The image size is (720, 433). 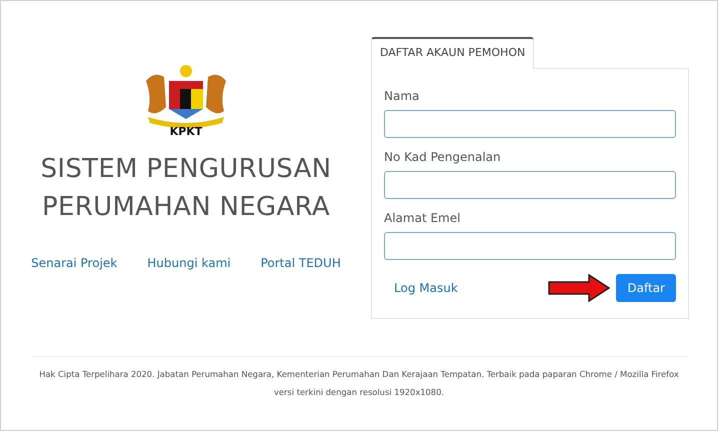 I want to click on nav-link: Hubungi kami, so click(x=189, y=263).